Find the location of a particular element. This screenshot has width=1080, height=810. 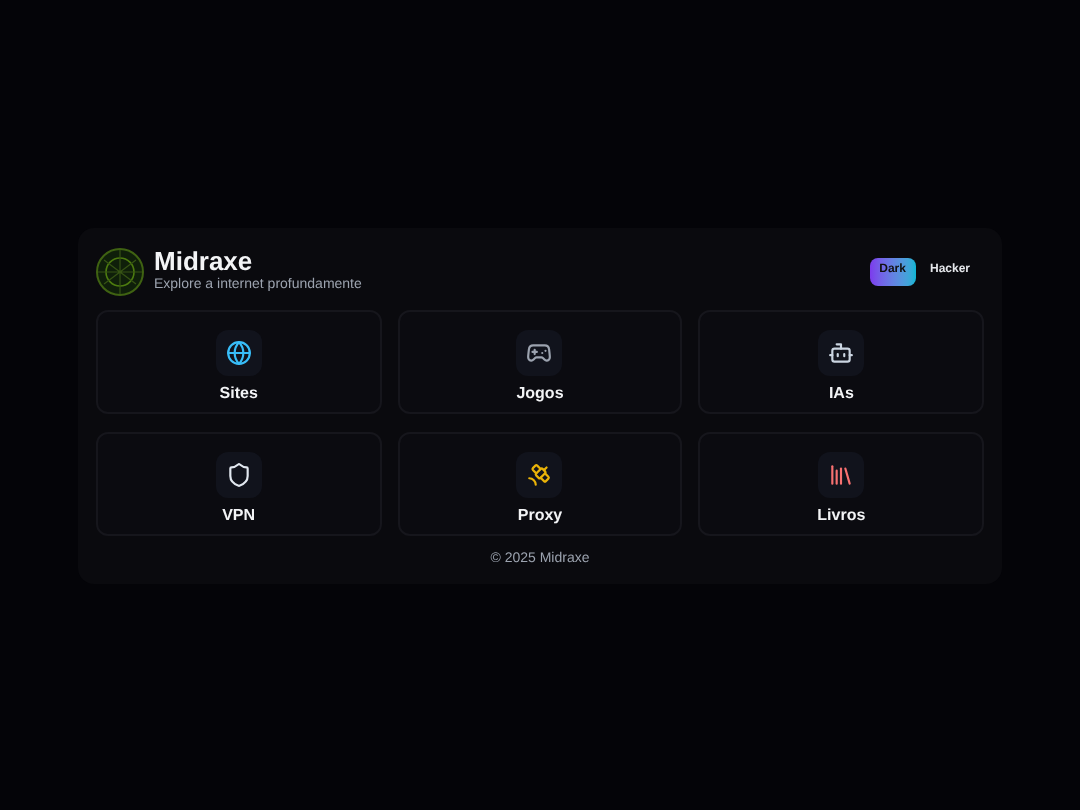

tile-label: IAs is located at coordinates (841, 393).